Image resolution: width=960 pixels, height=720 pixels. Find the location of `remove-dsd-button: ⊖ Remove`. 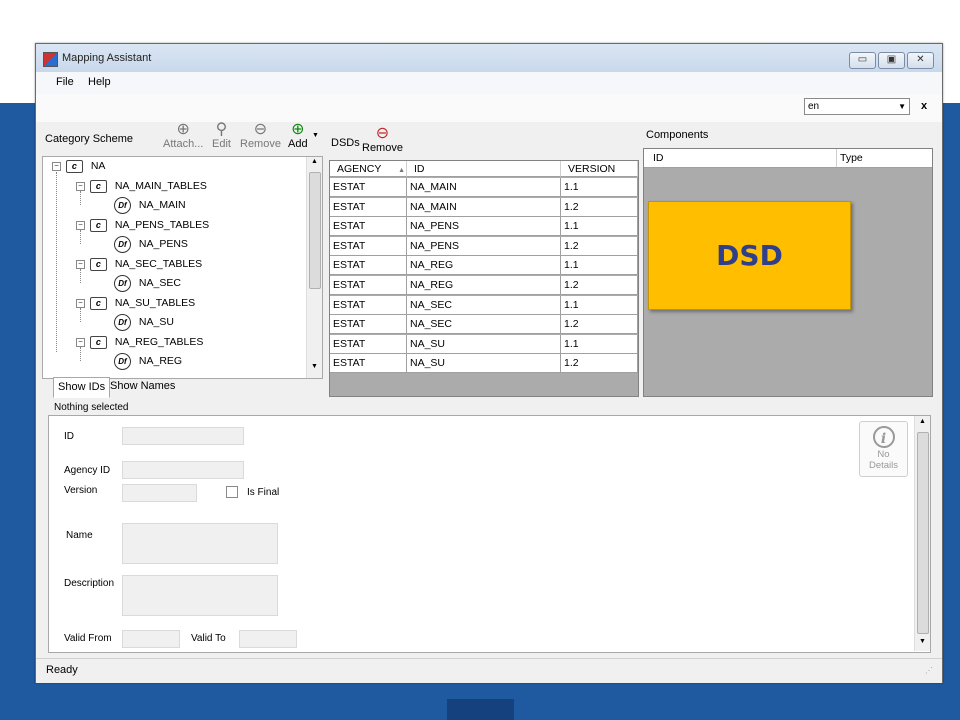

remove-dsd-button: ⊖ Remove is located at coordinates (382, 140).